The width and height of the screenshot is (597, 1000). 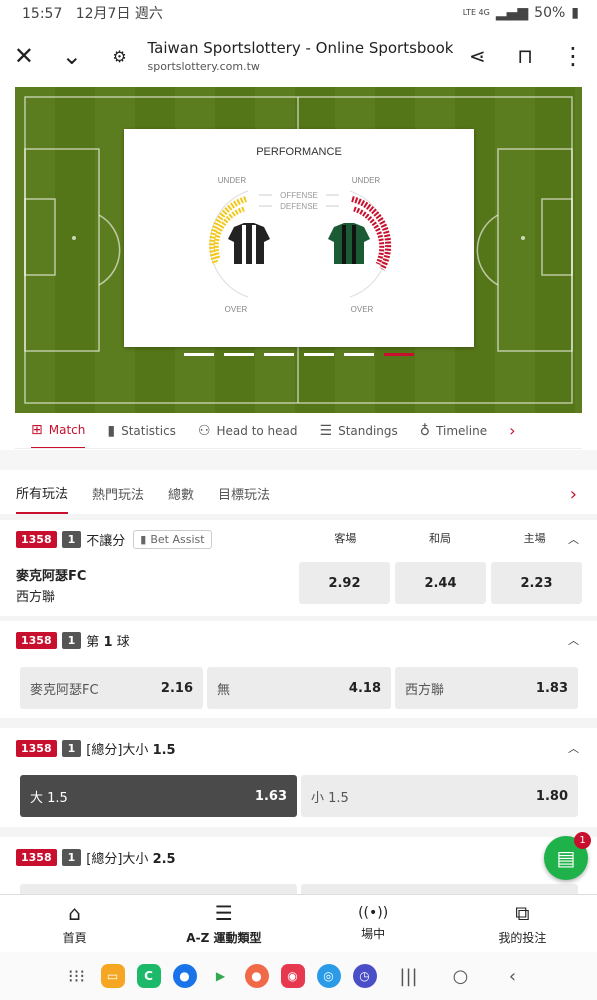 What do you see at coordinates (462, 430) in the screenshot?
I see `tab-label: Timeline` at bounding box center [462, 430].